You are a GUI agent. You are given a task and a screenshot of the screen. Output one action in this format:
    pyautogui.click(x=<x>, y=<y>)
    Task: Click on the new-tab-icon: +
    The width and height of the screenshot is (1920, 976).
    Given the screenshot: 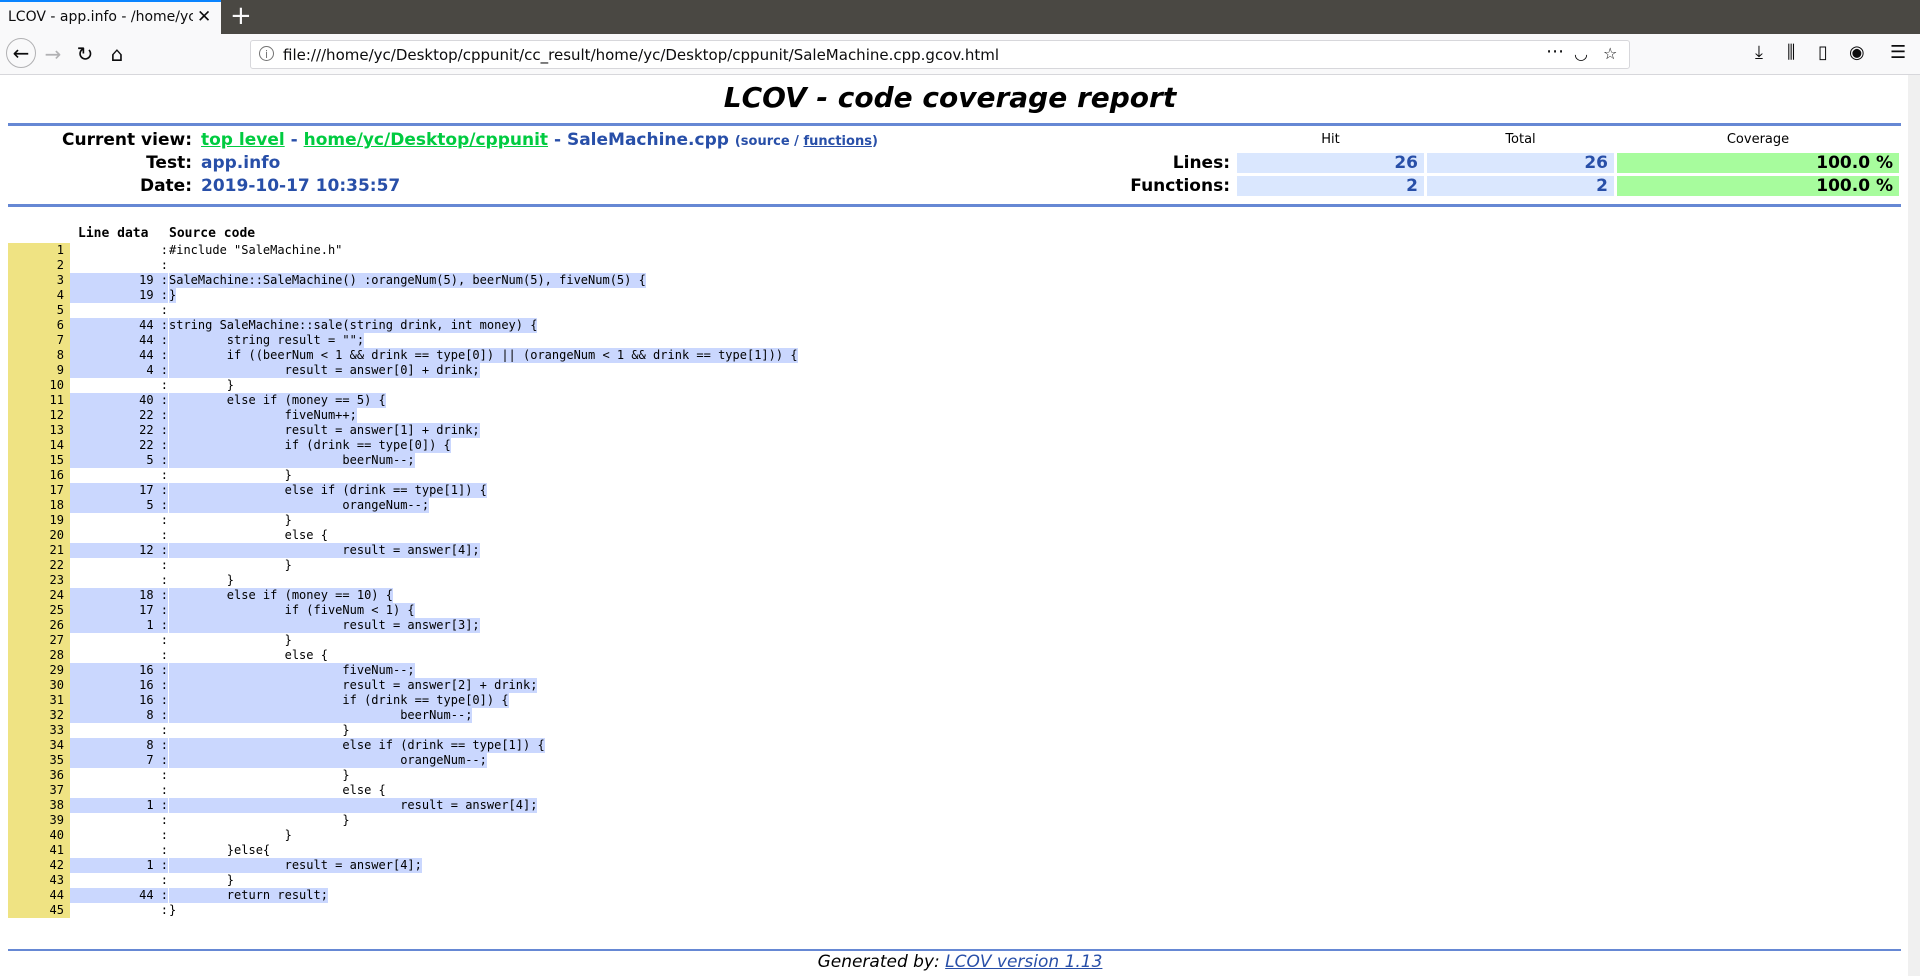 What is the action you would take?
    pyautogui.click(x=241, y=16)
    